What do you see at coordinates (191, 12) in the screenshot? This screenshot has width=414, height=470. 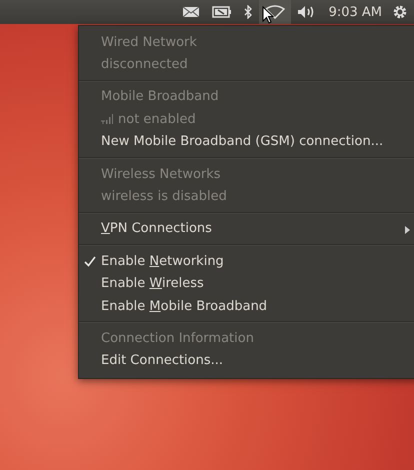 I see `mail-icon` at bounding box center [191, 12].